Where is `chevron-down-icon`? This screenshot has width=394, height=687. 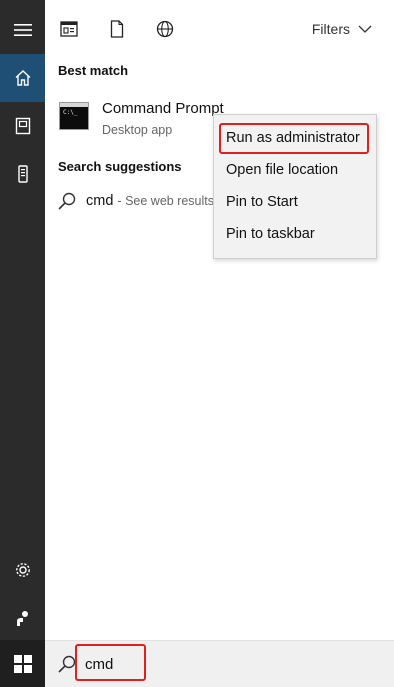
chevron-down-icon is located at coordinates (365, 29).